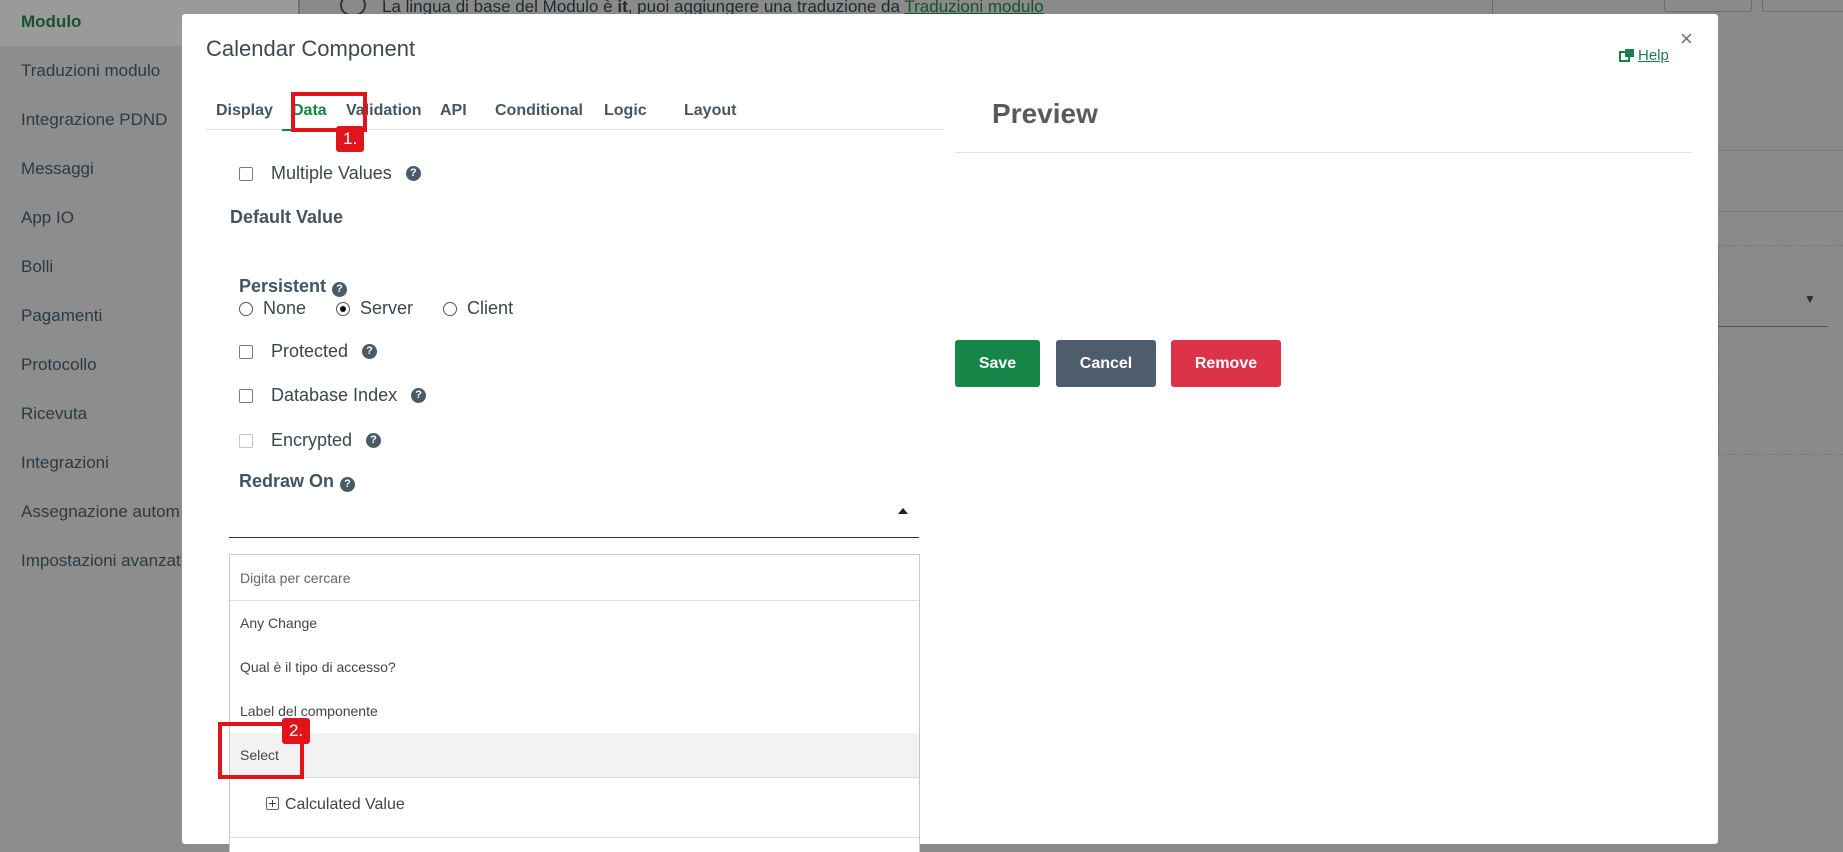 The width and height of the screenshot is (1843, 852). What do you see at coordinates (625, 115) in the screenshot?
I see `tab-logic: Logic` at bounding box center [625, 115].